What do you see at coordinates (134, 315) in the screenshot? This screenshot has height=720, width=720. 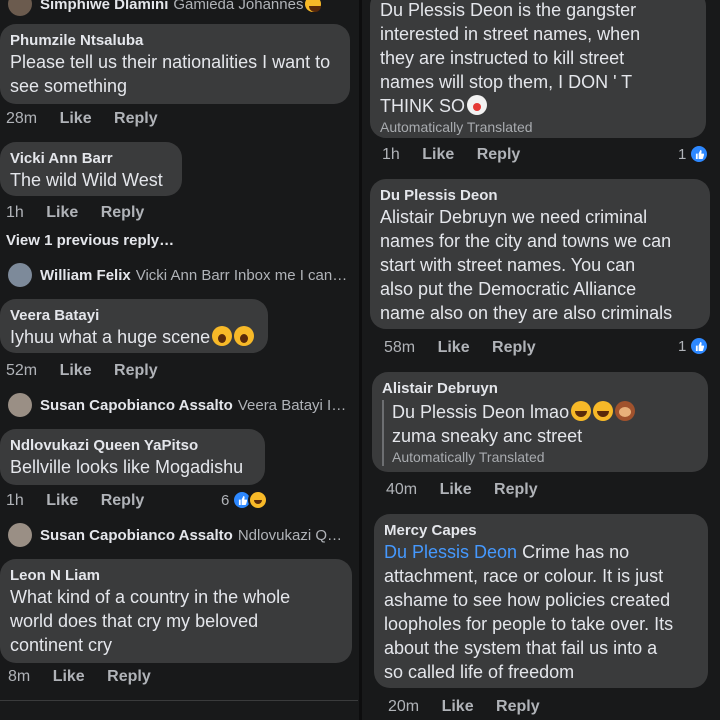 I see `comment-author: Veera Batayi` at bounding box center [134, 315].